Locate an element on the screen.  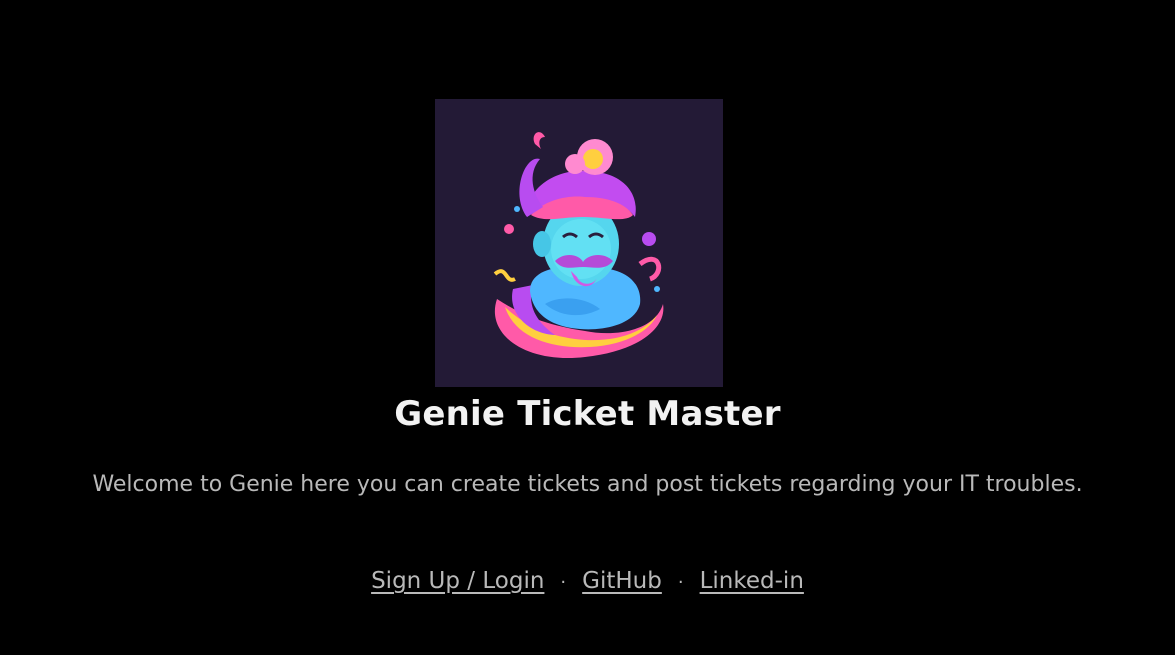
github-link: GitHub is located at coordinates (622, 581).